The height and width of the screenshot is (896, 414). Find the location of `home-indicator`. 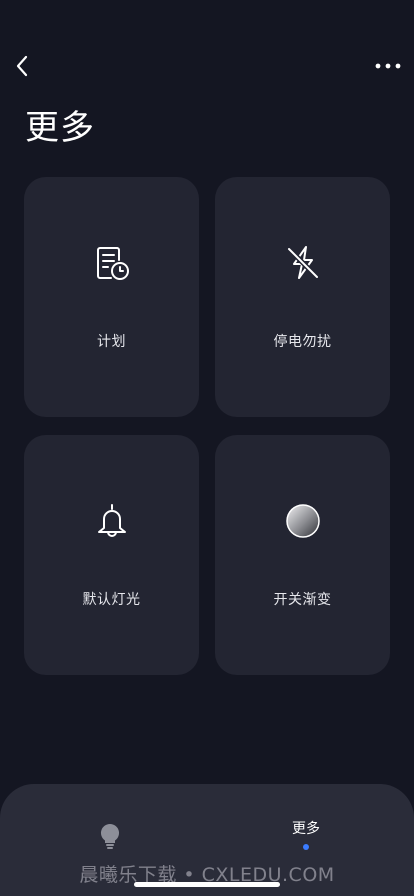

home-indicator is located at coordinates (207, 884).